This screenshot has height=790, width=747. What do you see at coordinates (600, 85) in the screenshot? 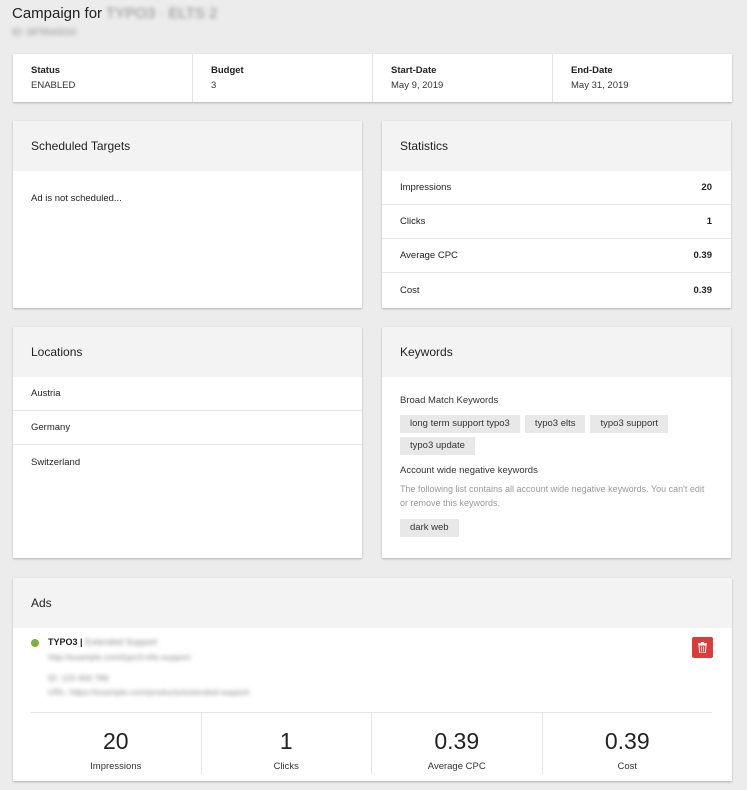
I see `summary-value: May 31, 2019` at bounding box center [600, 85].